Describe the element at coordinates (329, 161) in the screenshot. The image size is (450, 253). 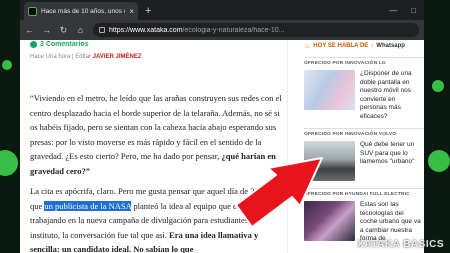
I see `suv-car-thumbnail` at that location.